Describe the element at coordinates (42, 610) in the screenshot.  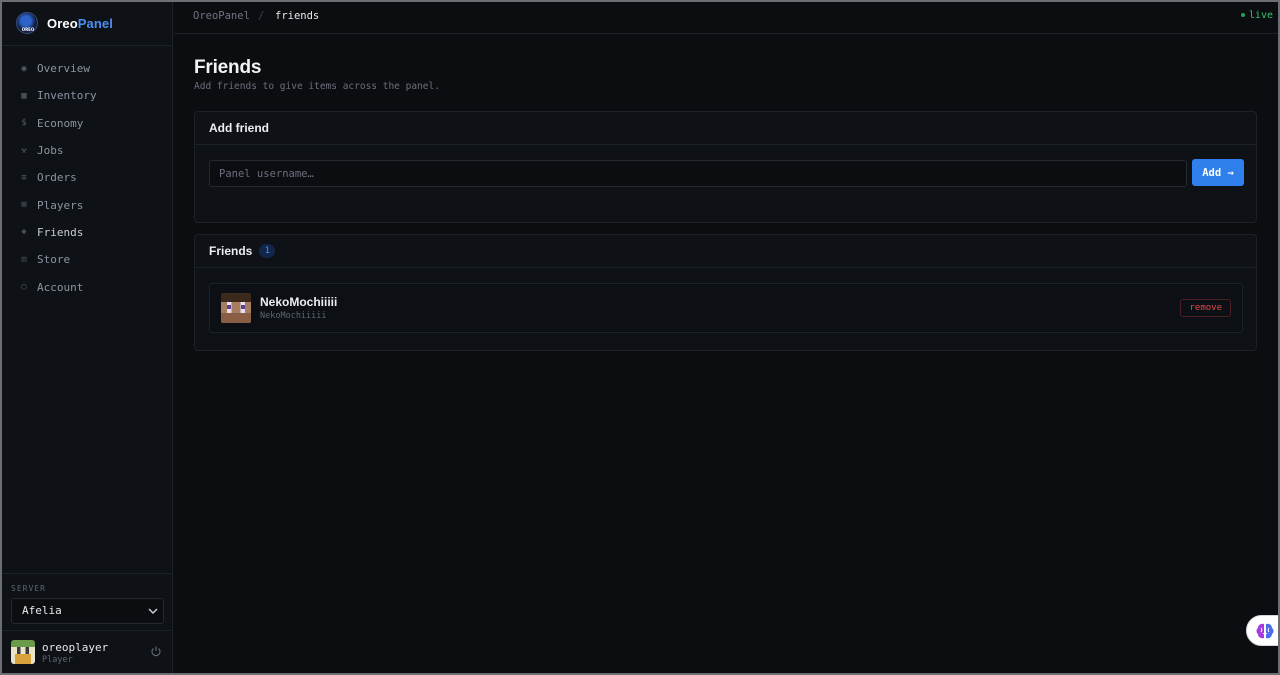
I see `server-select-value: Afelia` at that location.